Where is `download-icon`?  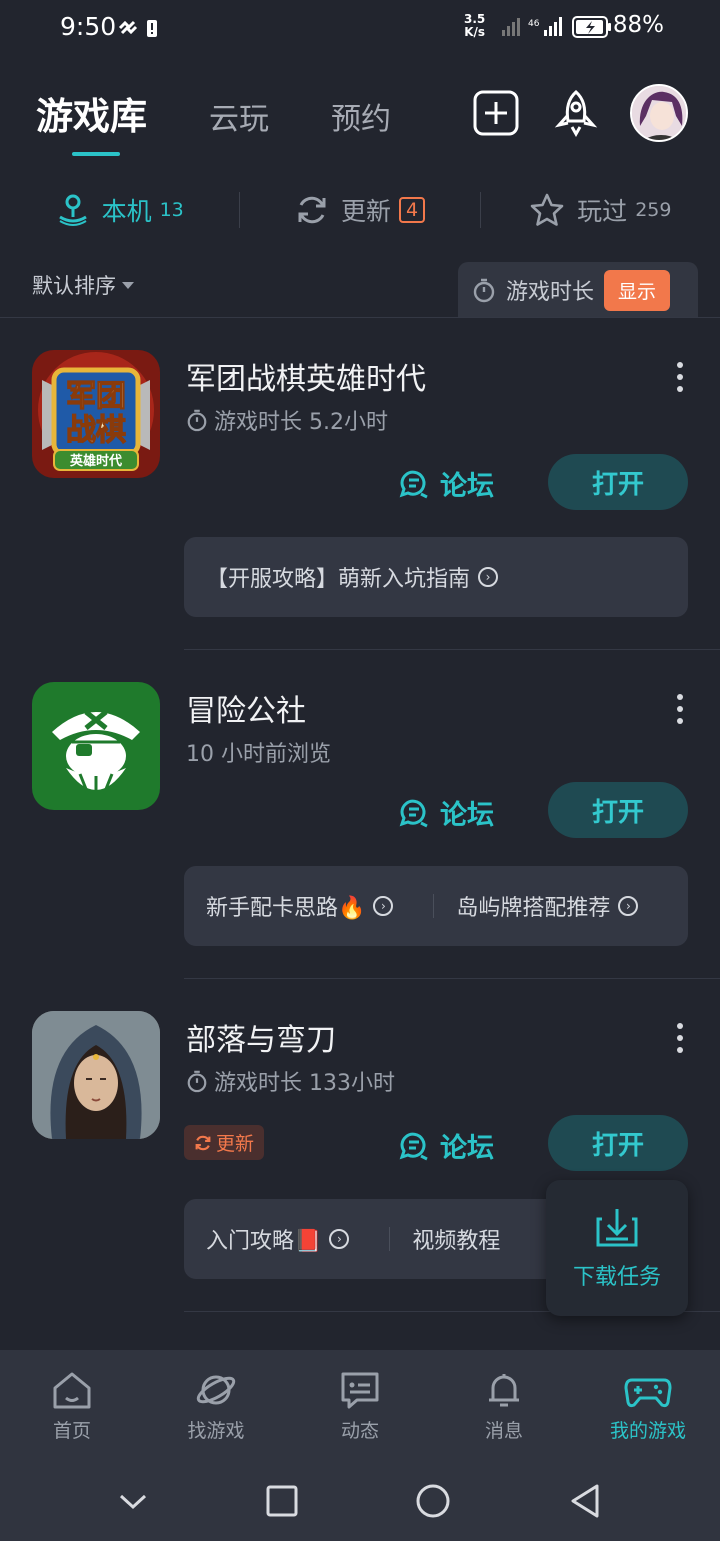
download-icon is located at coordinates (617, 1228).